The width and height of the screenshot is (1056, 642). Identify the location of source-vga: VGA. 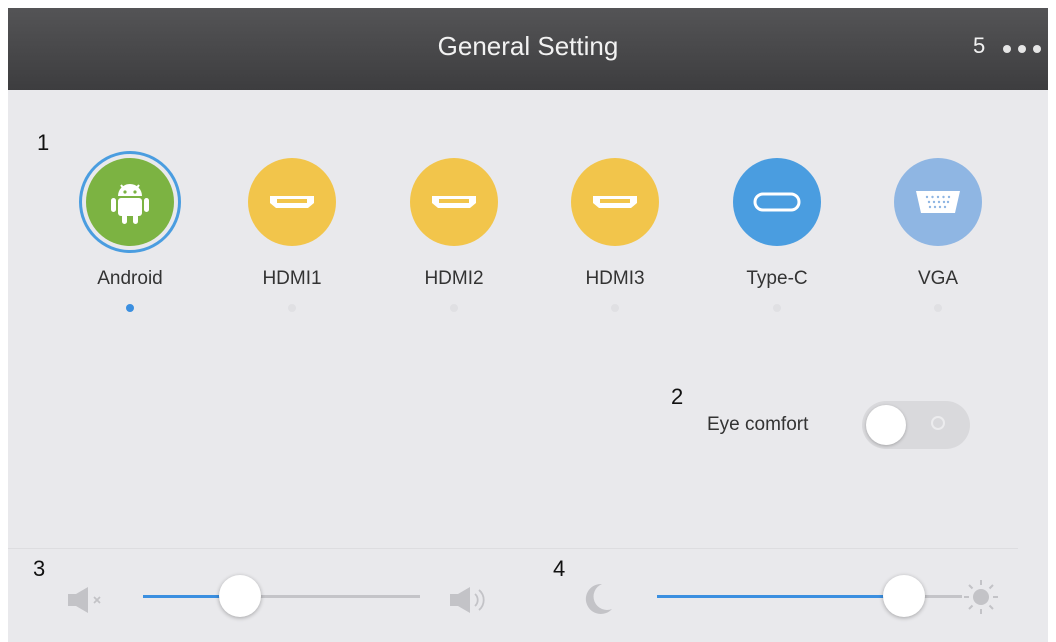
(938, 235).